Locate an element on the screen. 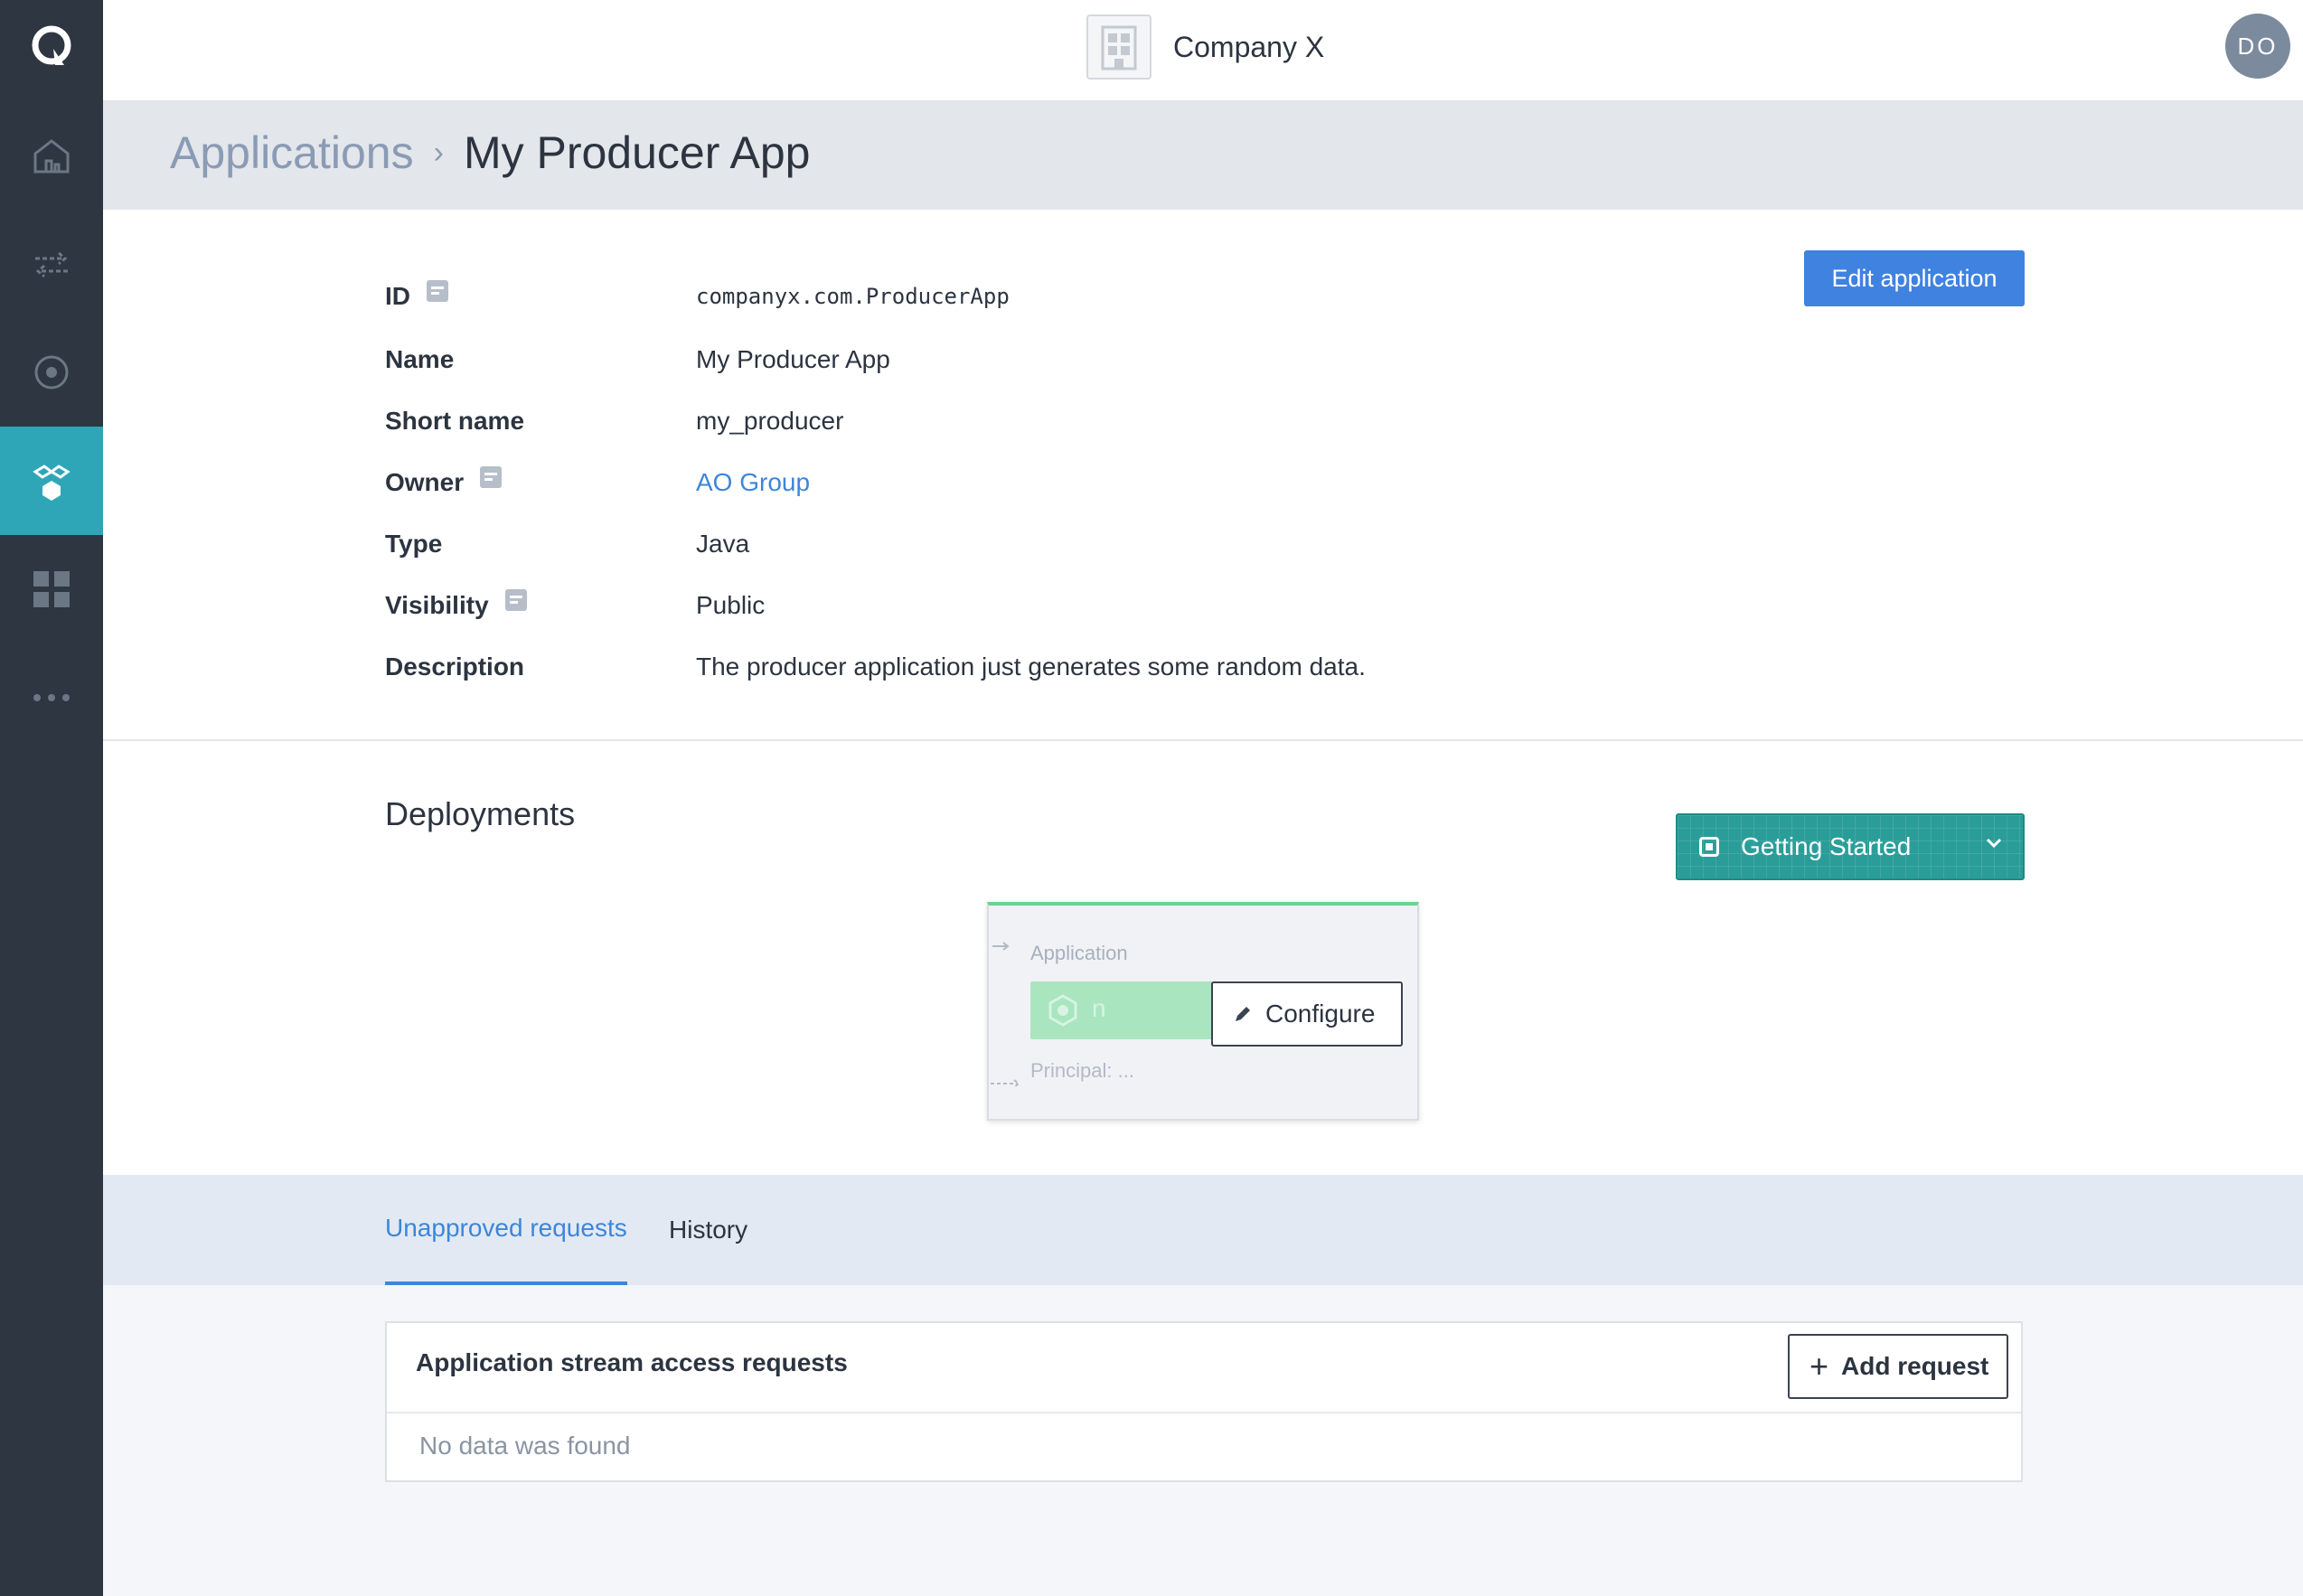 The image size is (2303, 1596). detail-label: Short name is located at coordinates (455, 421).